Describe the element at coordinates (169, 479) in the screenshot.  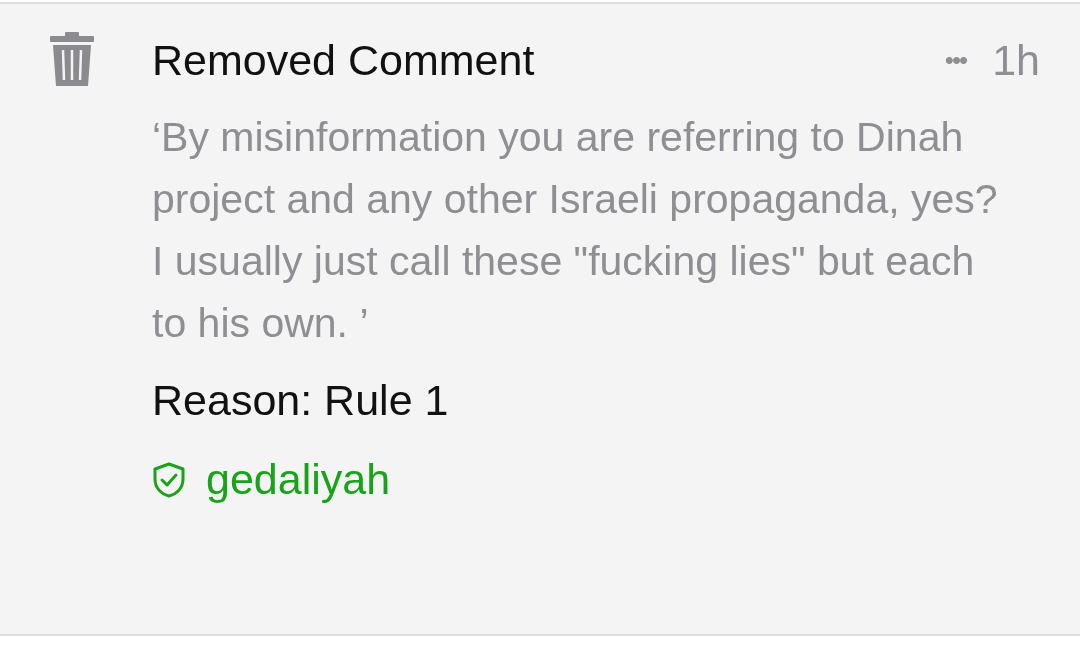
I see `shield-check-icon` at that location.